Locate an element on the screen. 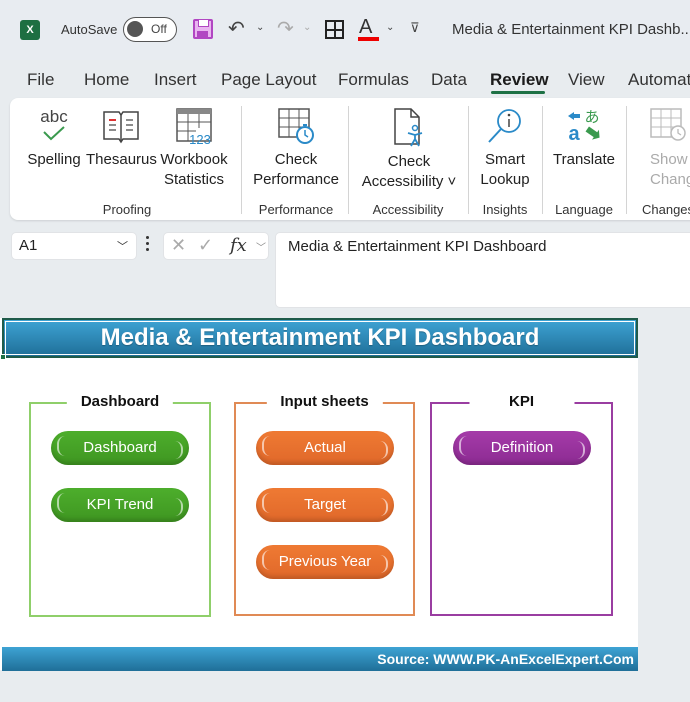  group-label-accessibility: Accessibility is located at coordinates (408, 209).